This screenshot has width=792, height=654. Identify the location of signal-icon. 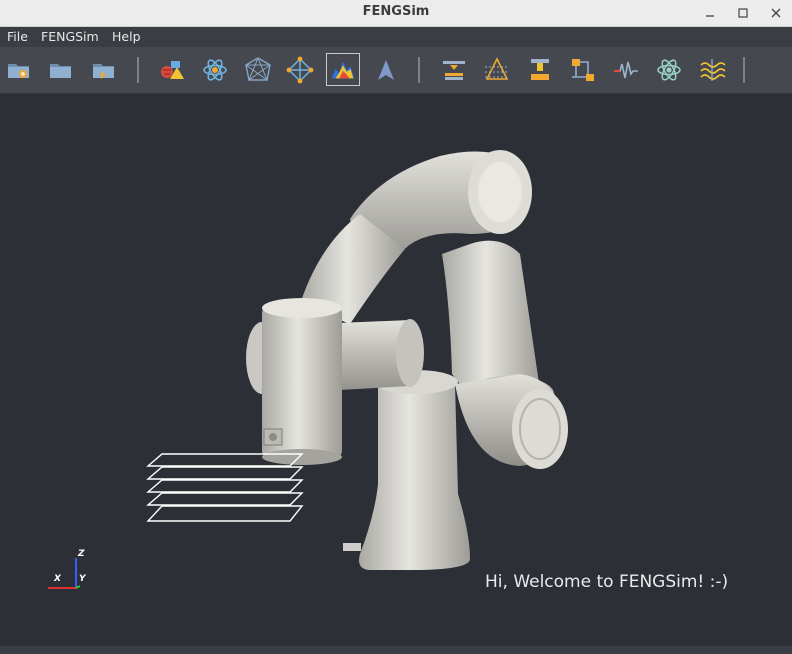
(626, 70).